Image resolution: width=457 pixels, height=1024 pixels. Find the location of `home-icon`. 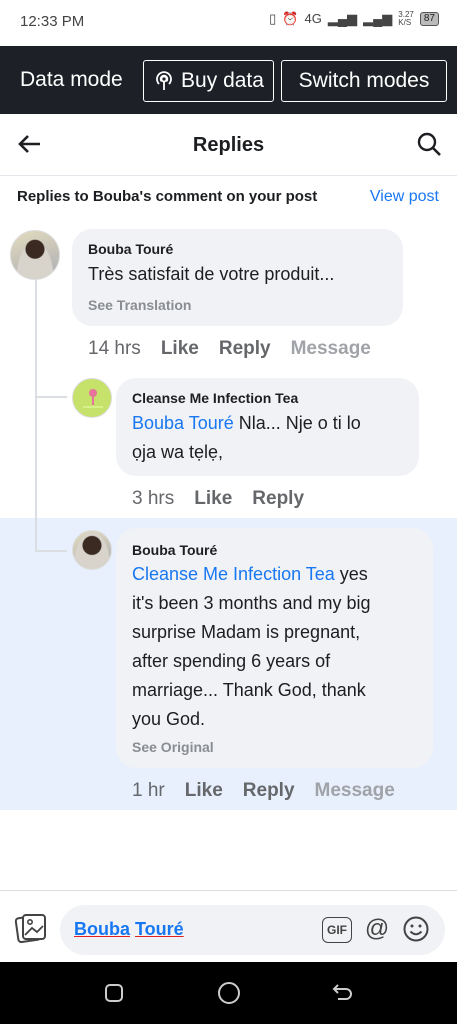

home-icon is located at coordinates (229, 993).